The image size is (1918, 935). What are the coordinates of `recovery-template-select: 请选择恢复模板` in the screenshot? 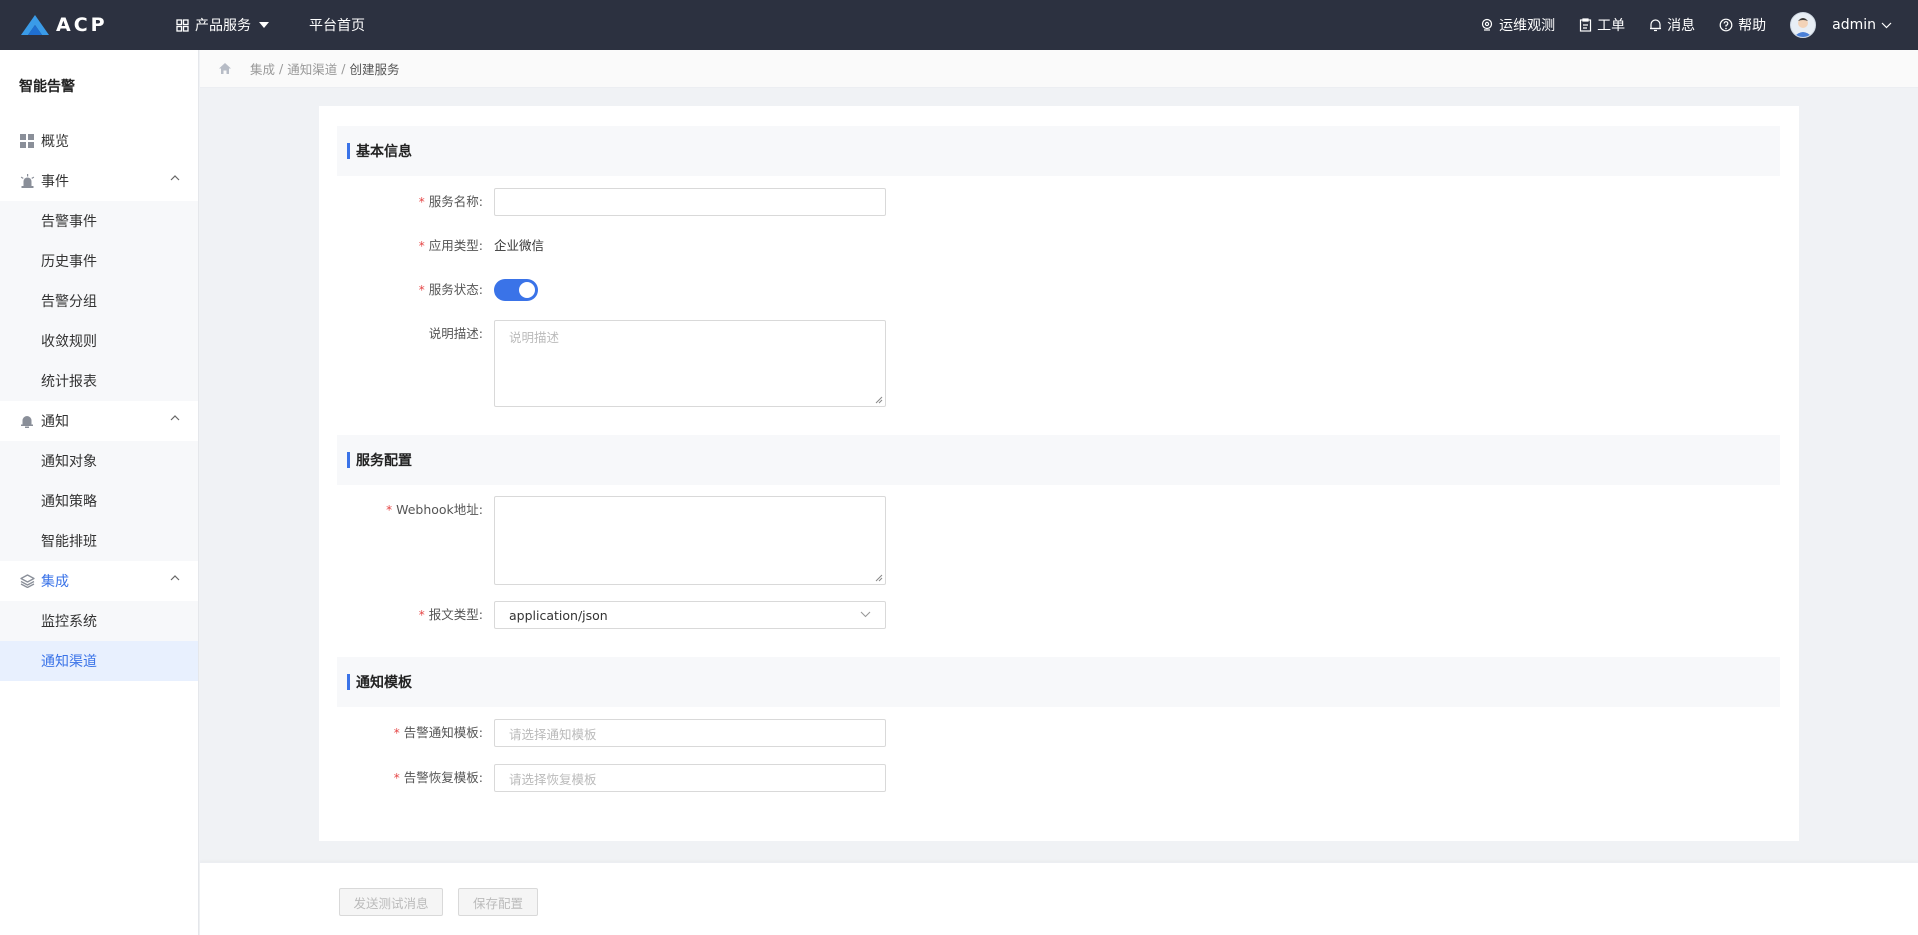 It's located at (690, 778).